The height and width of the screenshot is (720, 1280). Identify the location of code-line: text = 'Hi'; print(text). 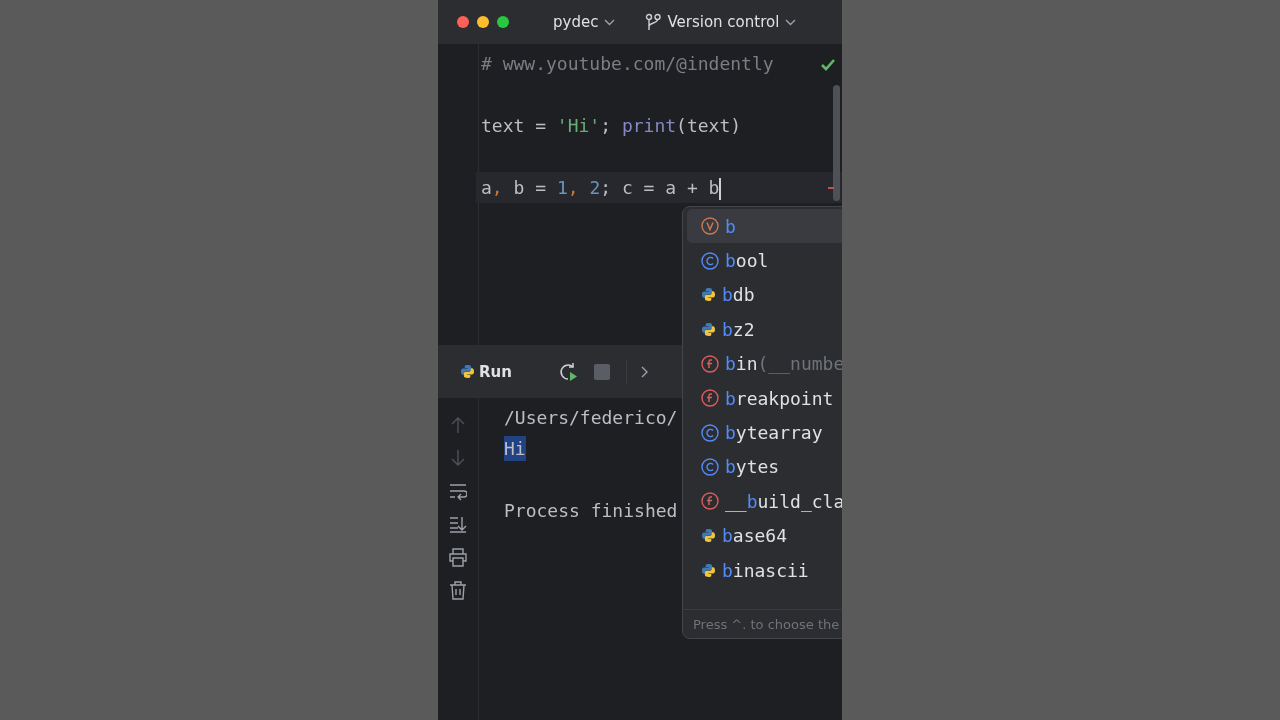
(611, 126).